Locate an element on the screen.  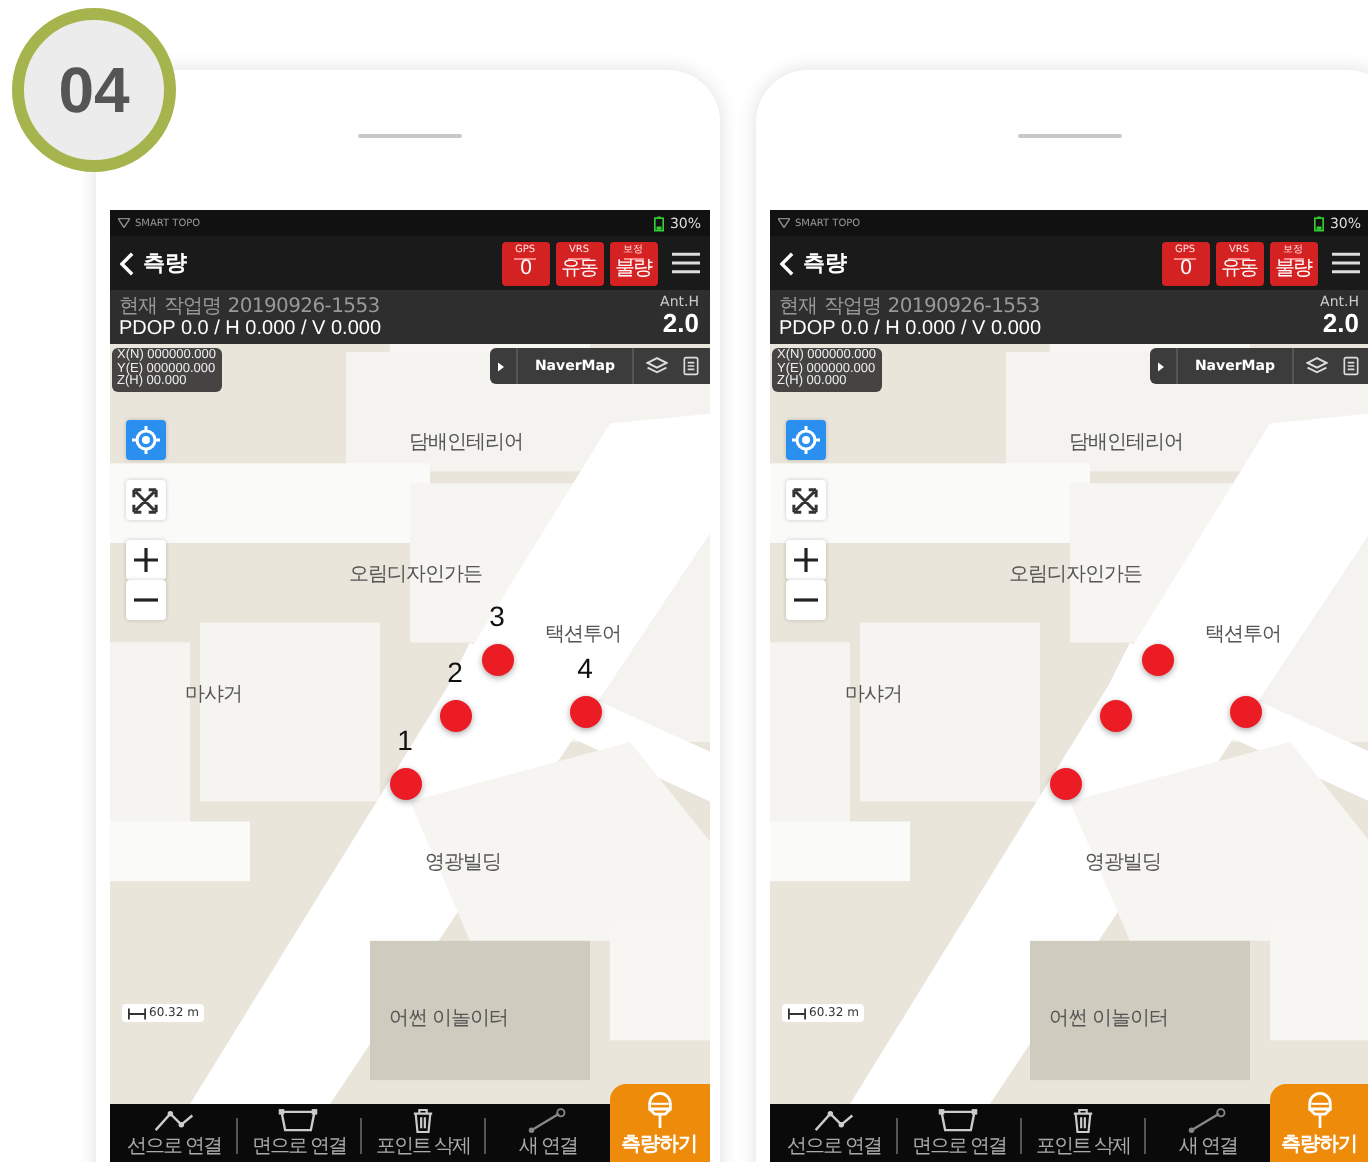
point-number: 2 is located at coordinates (455, 672).